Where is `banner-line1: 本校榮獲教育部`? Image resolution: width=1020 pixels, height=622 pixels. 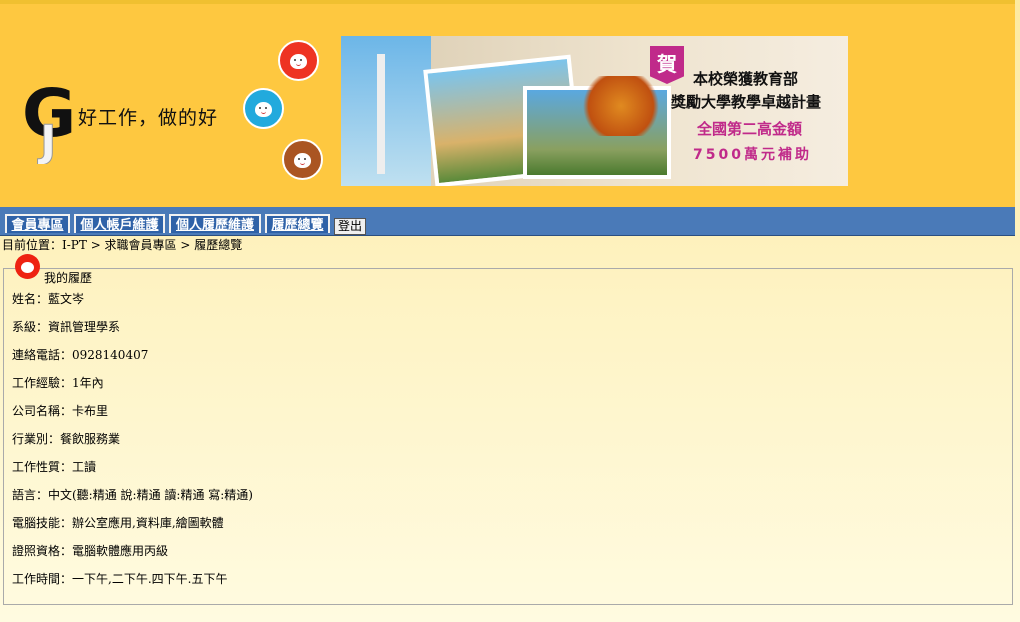 banner-line1: 本校榮獲教育部 is located at coordinates (746, 79).